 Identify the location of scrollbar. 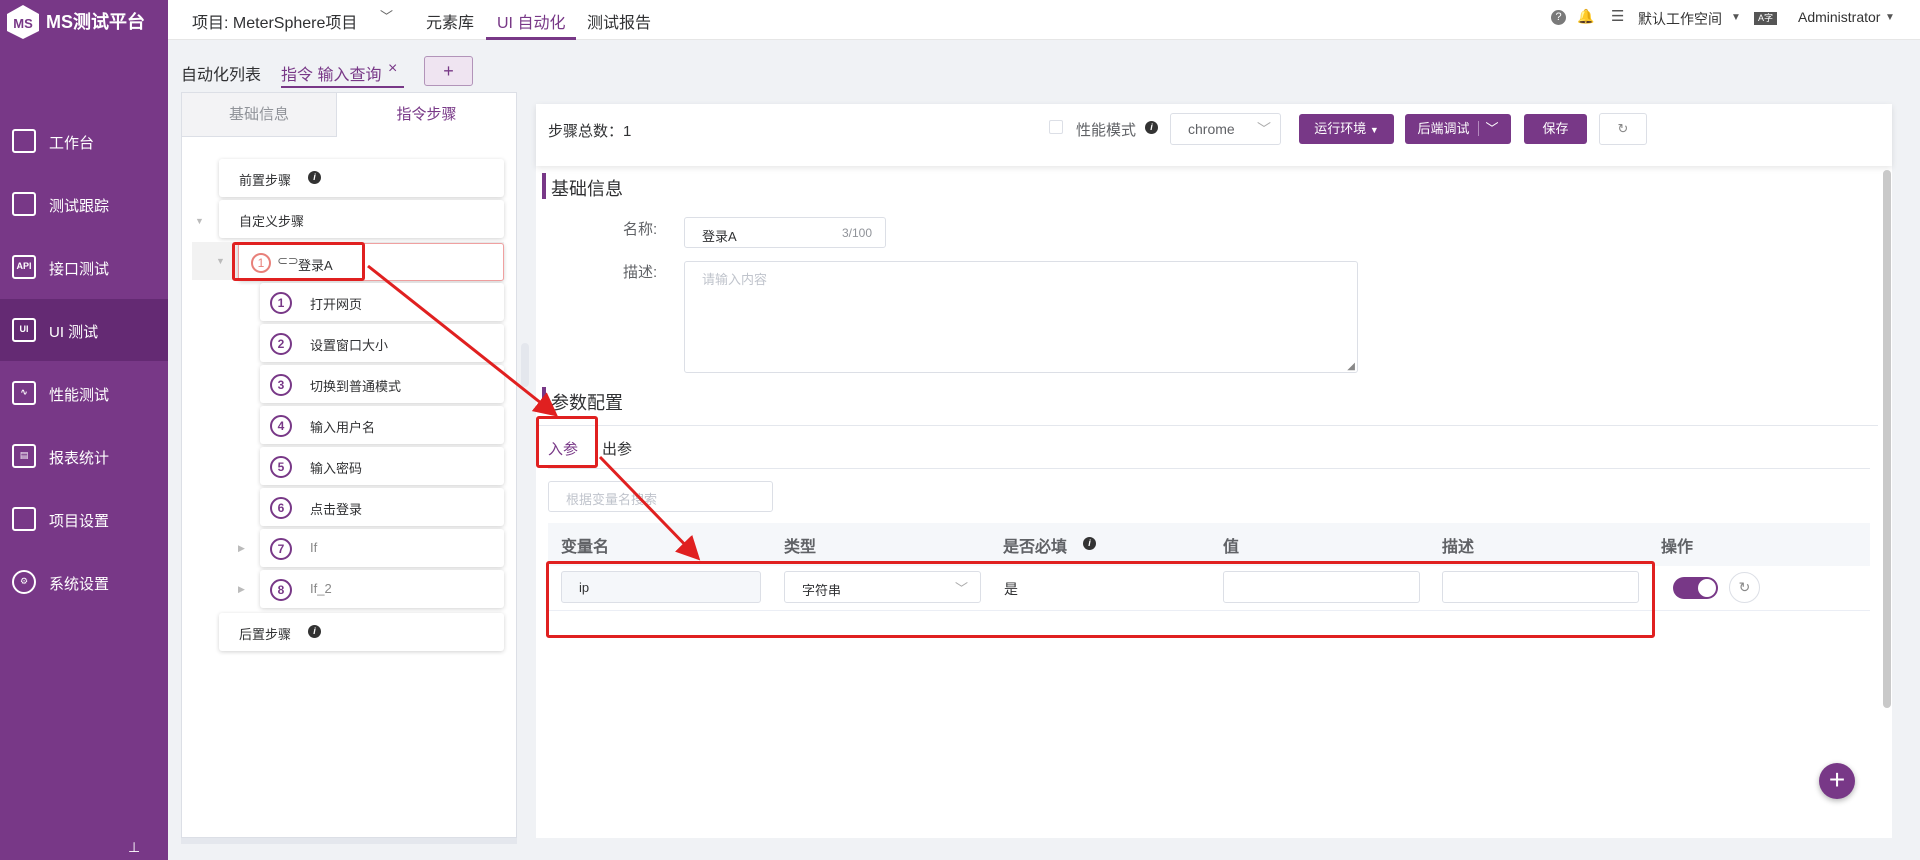
(1887, 439).